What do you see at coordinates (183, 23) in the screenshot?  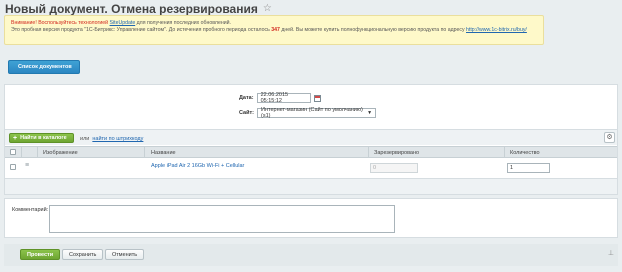 I see `notice-line-1-rest: для получения последних обновлений.` at bounding box center [183, 23].